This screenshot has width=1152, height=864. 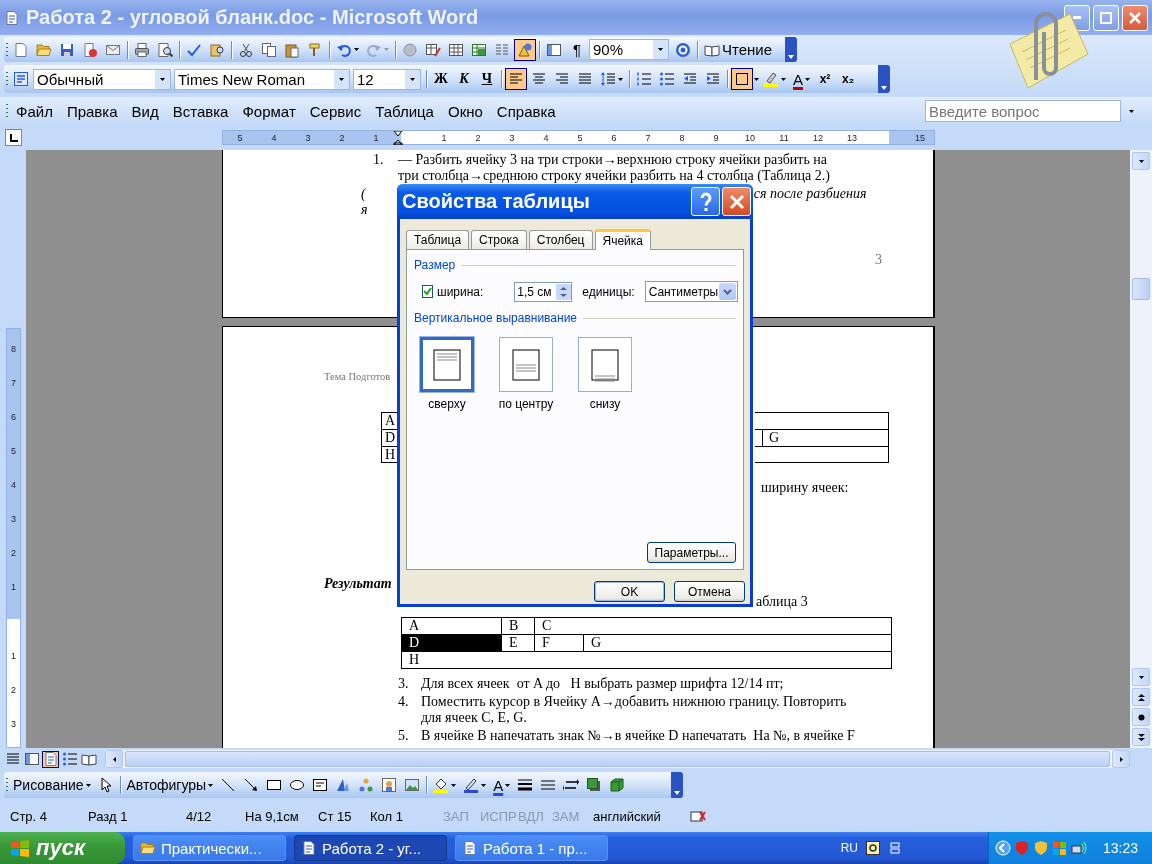 What do you see at coordinates (441, 79) in the screenshot?
I see `bold-button: Ж` at bounding box center [441, 79].